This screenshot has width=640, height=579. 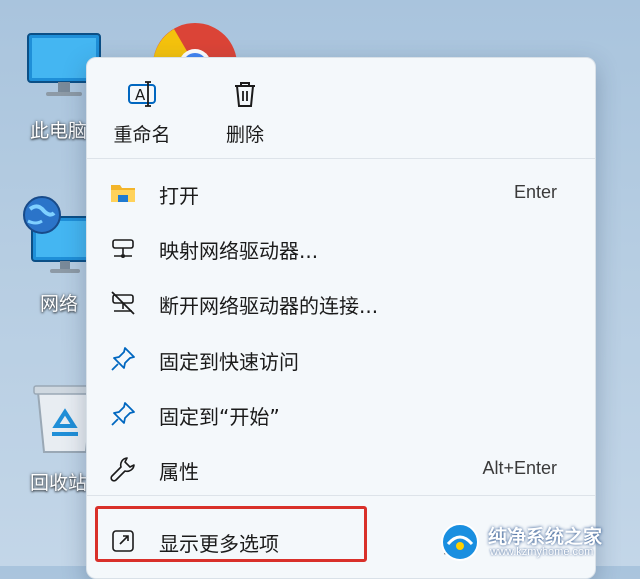 I want to click on delete-label: 删除, so click(x=244, y=135).